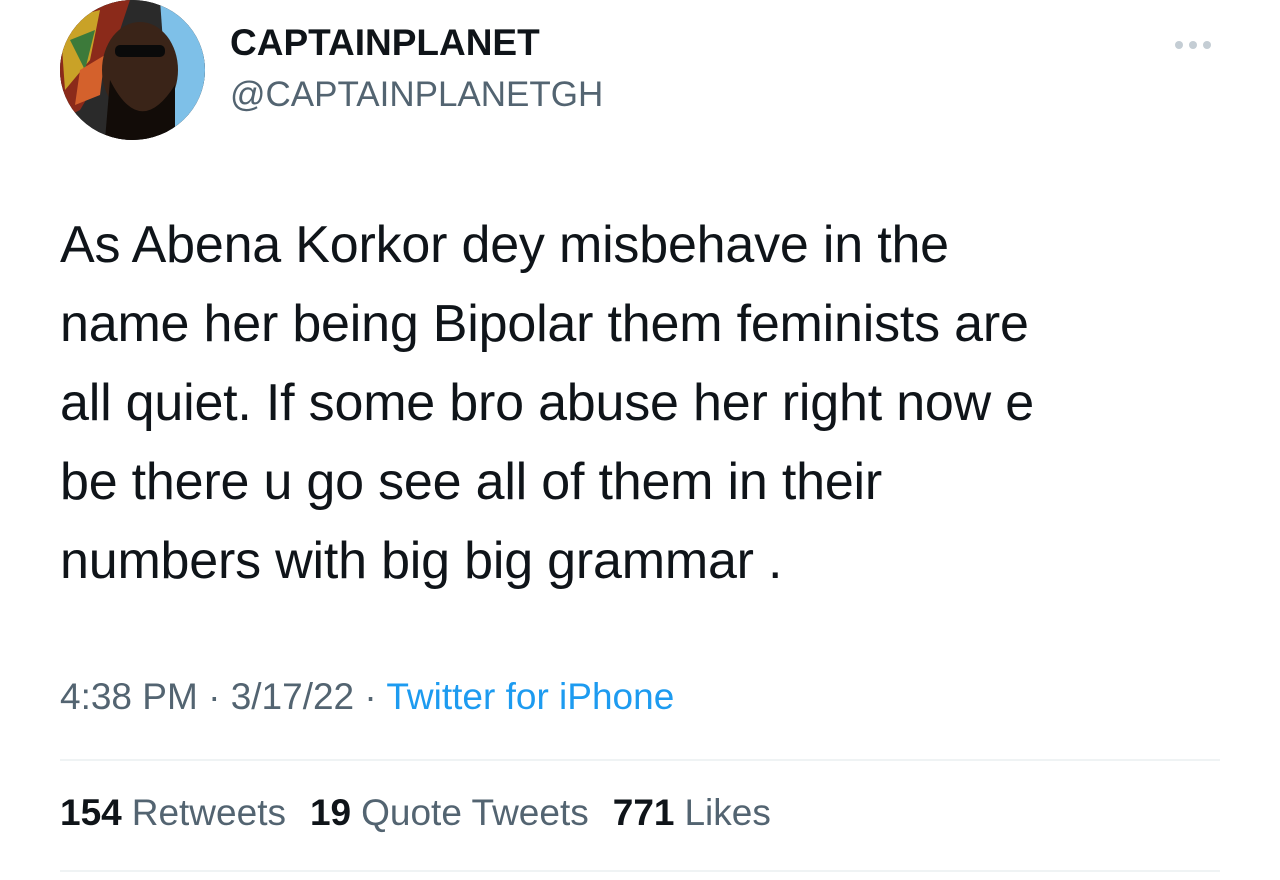 The width and height of the screenshot is (1280, 880). What do you see at coordinates (91, 812) in the screenshot?
I see `retweets-count: 154` at bounding box center [91, 812].